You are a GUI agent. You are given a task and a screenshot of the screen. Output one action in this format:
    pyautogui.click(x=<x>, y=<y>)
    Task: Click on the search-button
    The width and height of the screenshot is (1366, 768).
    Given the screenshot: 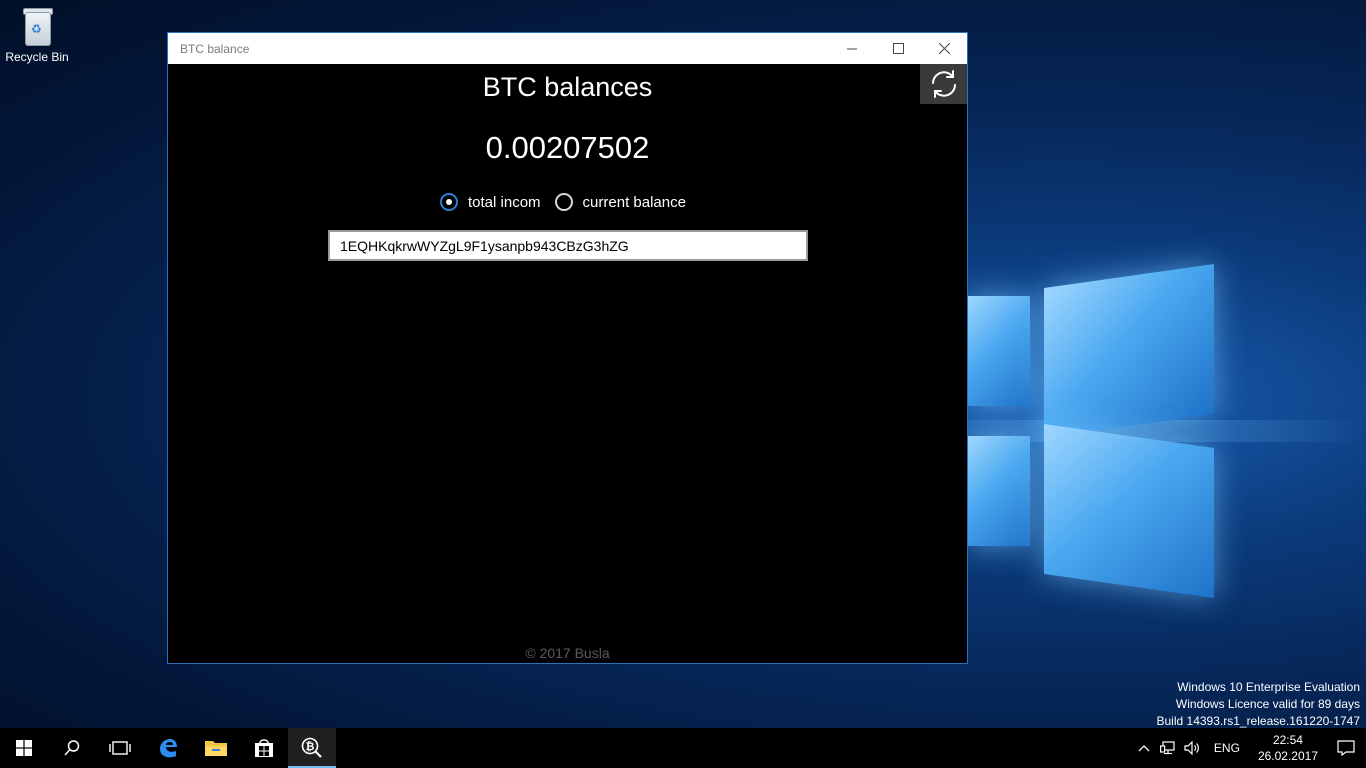 What is the action you would take?
    pyautogui.click(x=72, y=748)
    